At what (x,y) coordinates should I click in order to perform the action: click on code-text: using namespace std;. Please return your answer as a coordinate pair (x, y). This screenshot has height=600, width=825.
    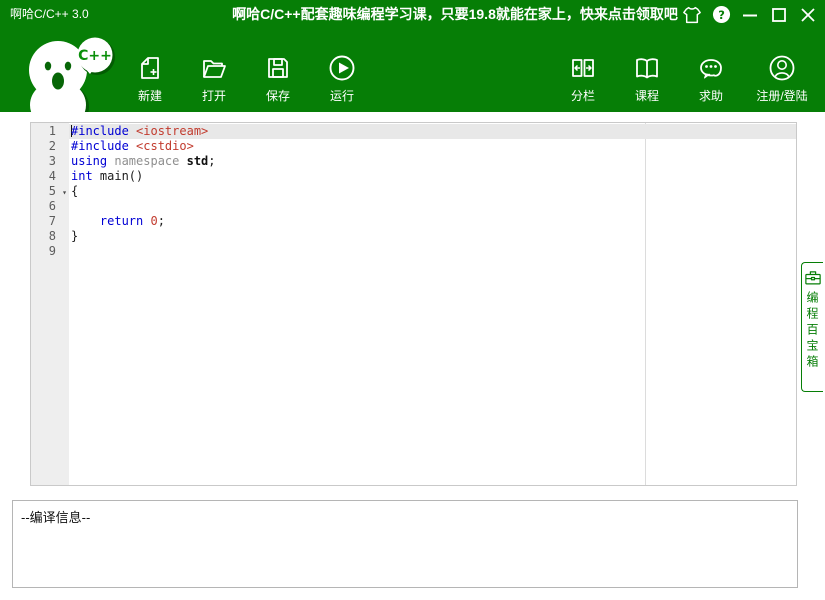
    Looking at the image, I should click on (432, 161).